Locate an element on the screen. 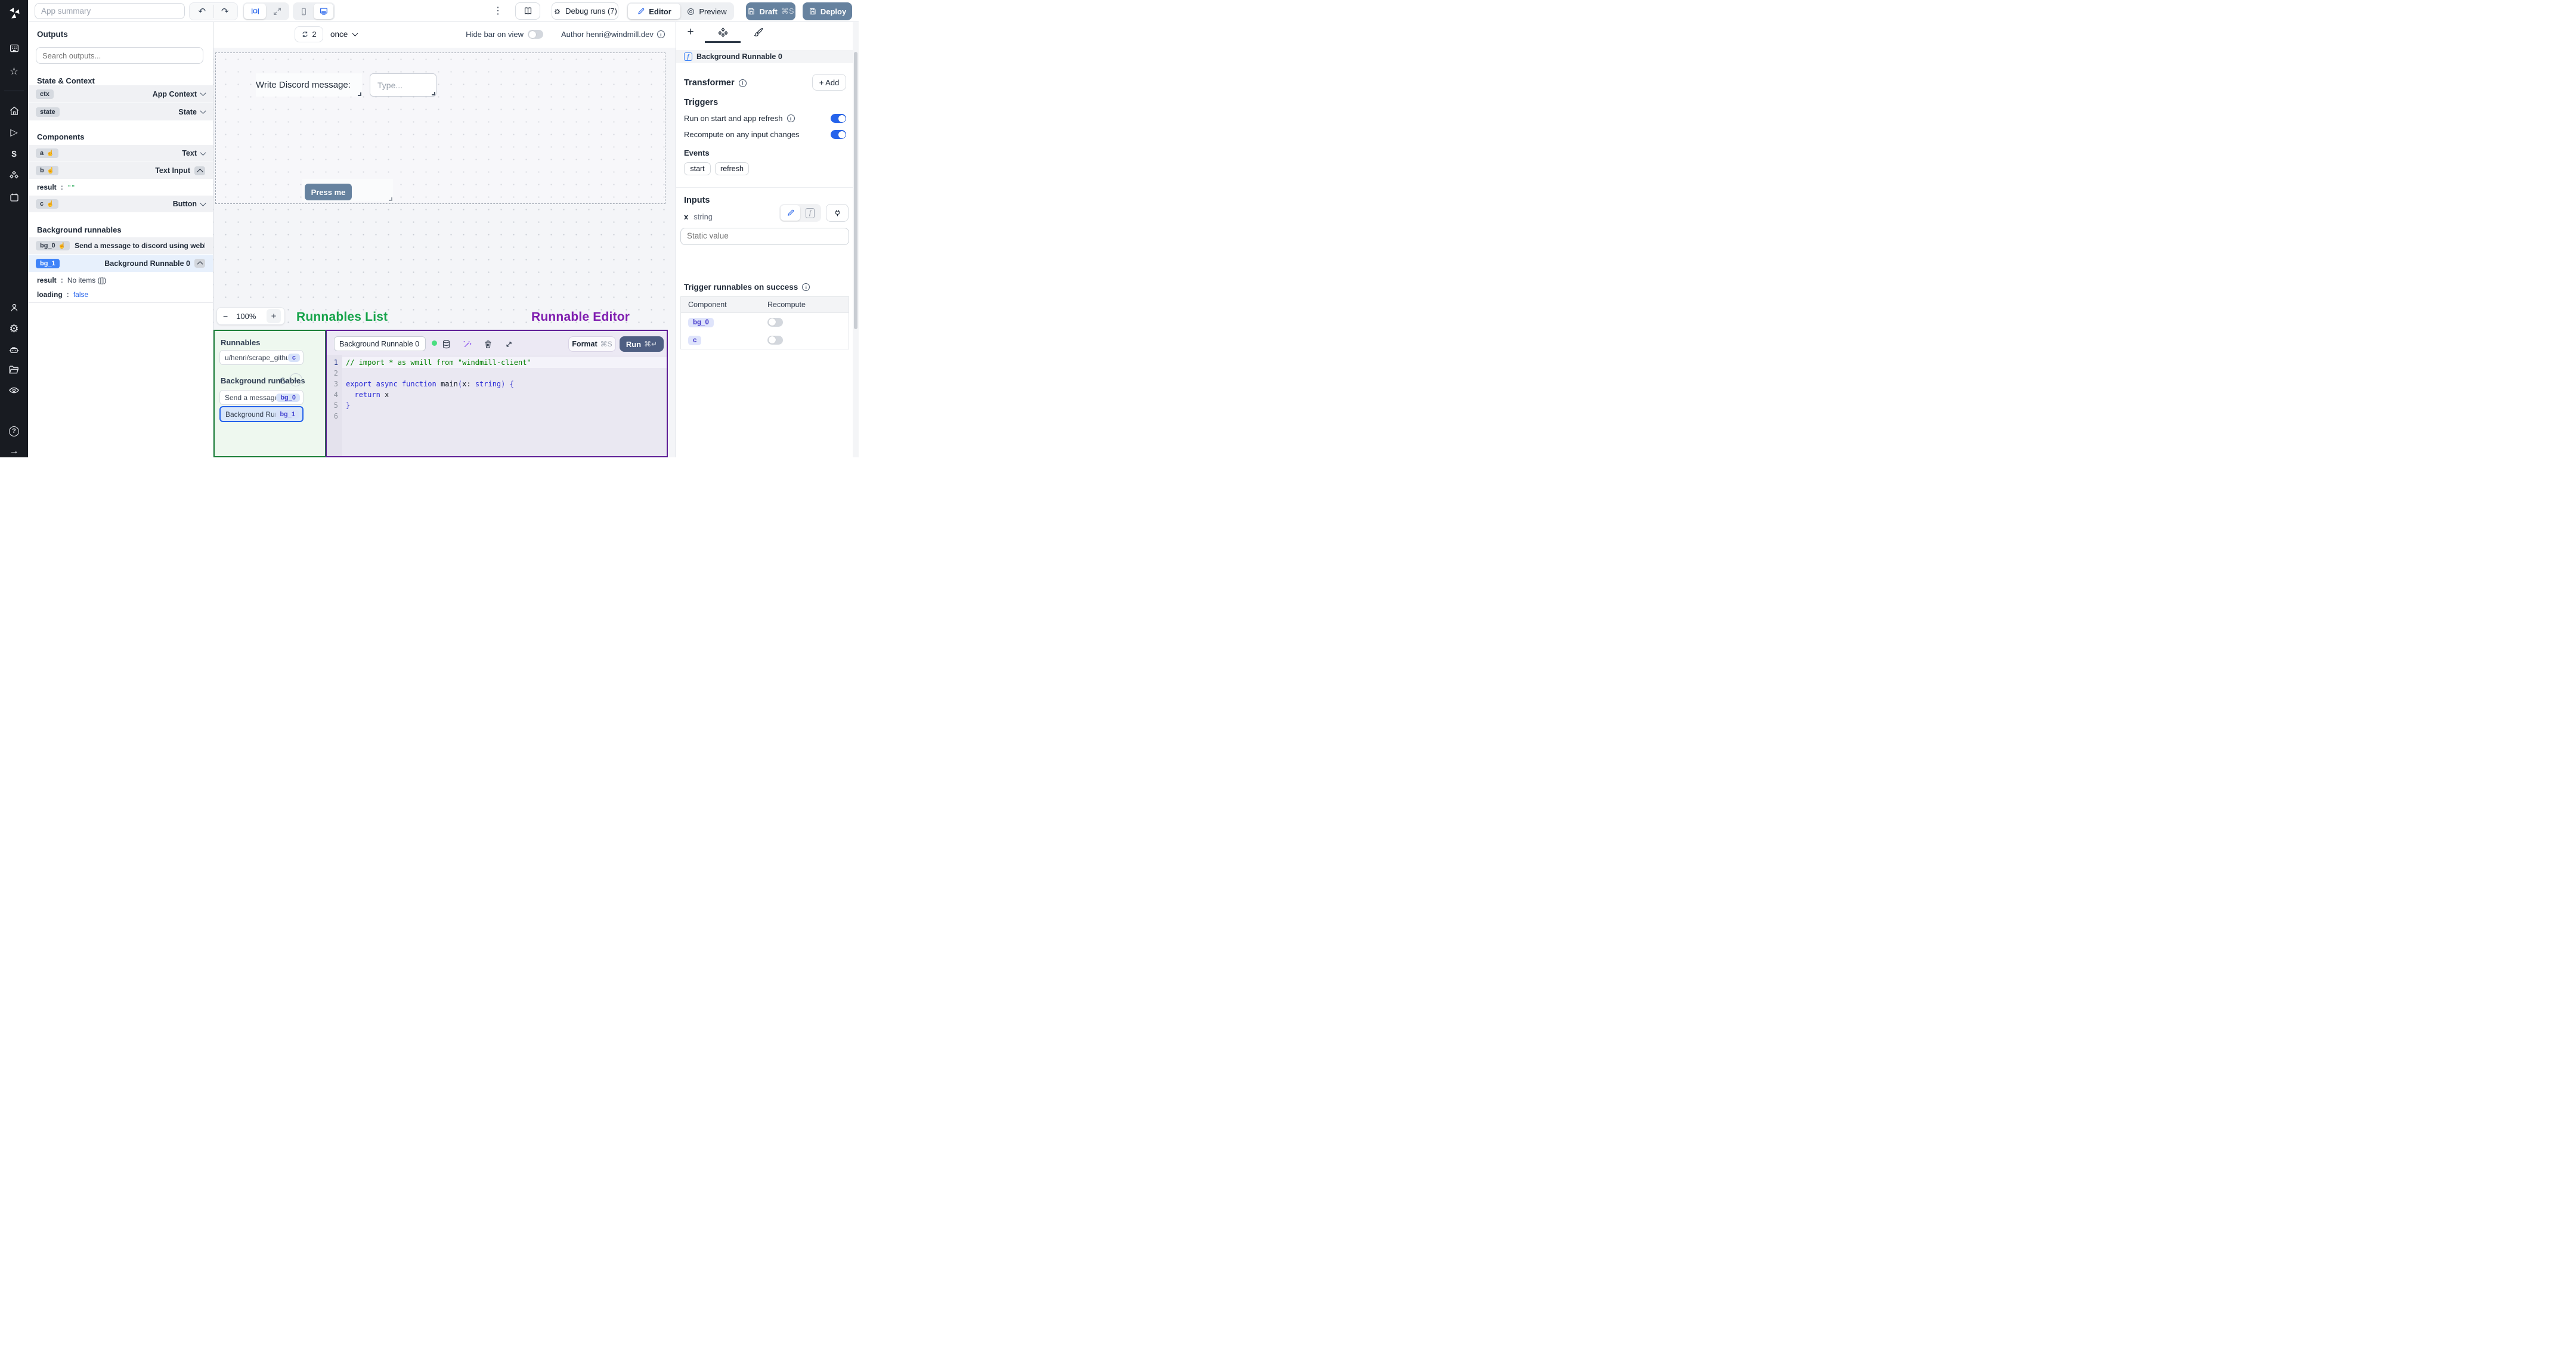 This screenshot has height=1372, width=2576. annotation-runnables-list: Runnables List is located at coordinates (342, 317).